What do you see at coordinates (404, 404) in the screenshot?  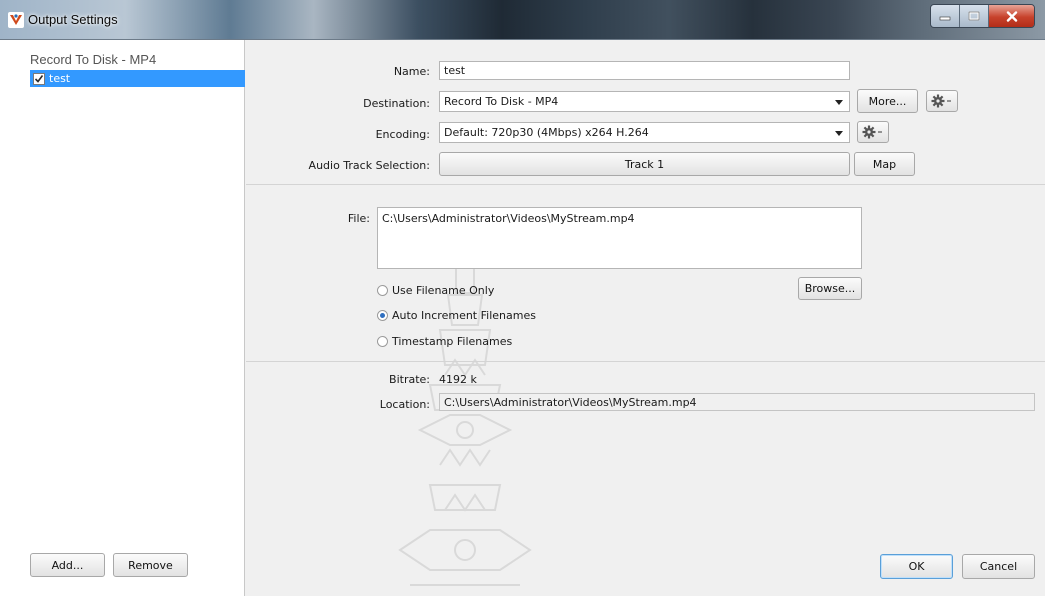 I see `location-label: Location:` at bounding box center [404, 404].